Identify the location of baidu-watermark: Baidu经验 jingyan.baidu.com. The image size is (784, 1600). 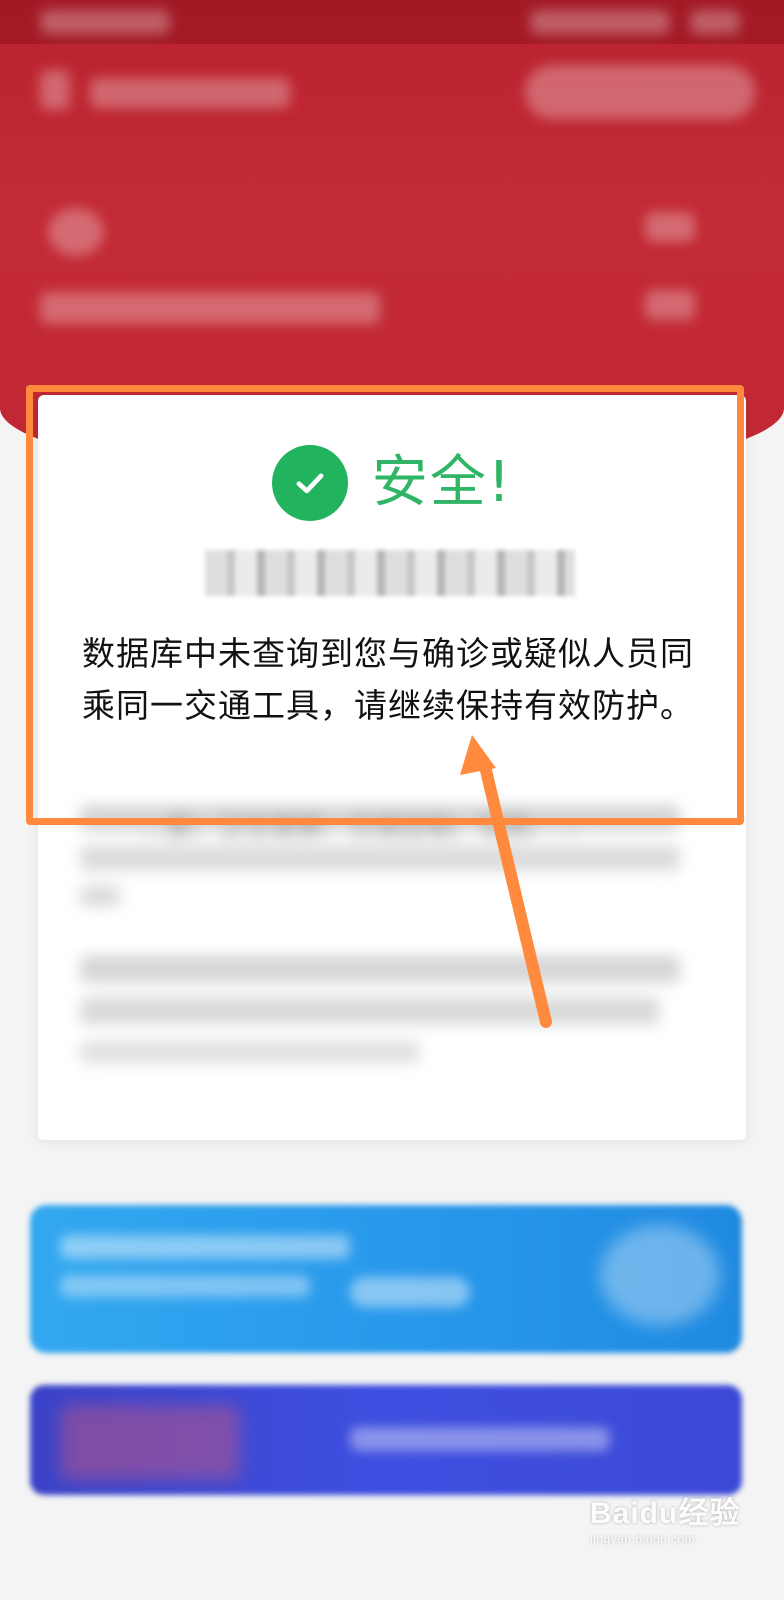
(680, 1523).